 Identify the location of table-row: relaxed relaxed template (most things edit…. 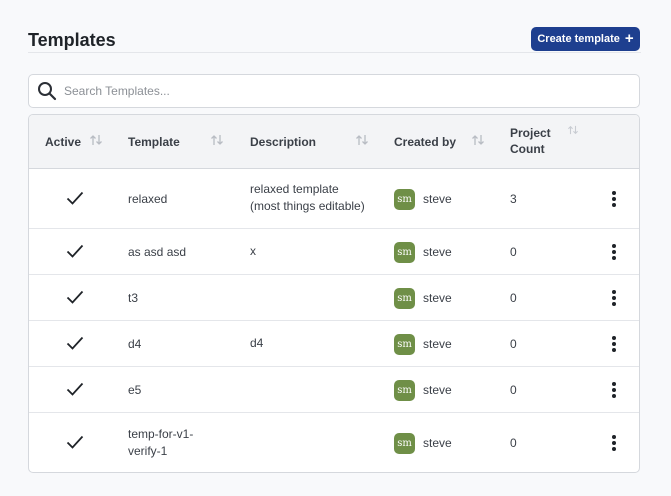
(334, 199).